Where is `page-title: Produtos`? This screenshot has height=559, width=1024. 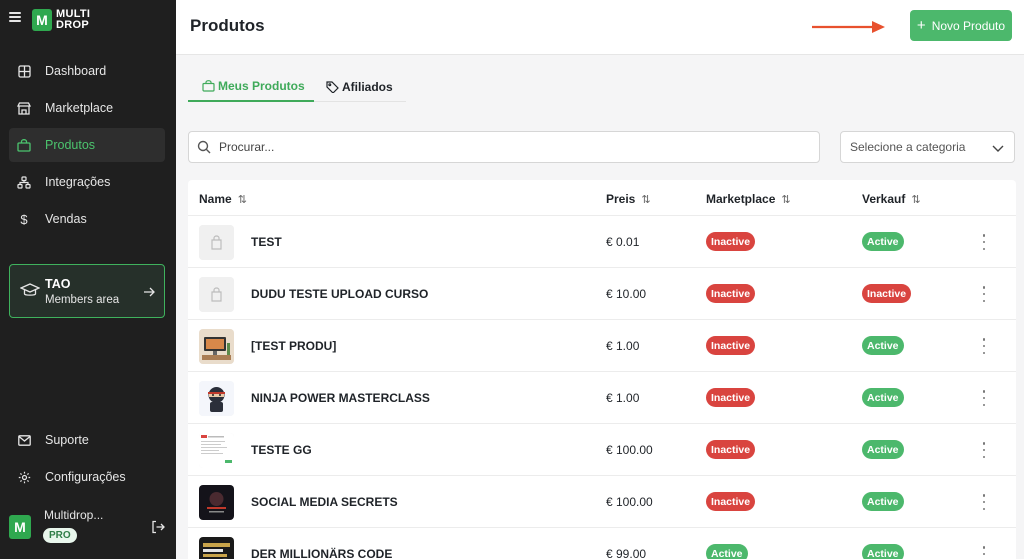
page-title: Produtos is located at coordinates (227, 25).